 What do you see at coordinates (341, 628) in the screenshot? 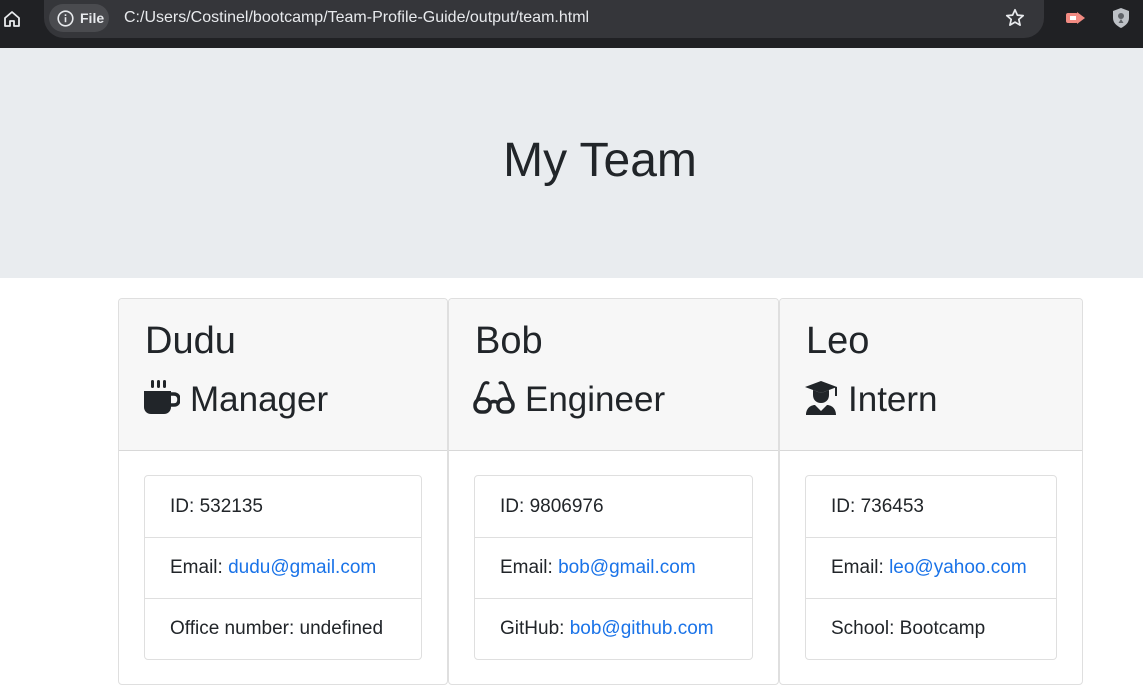
I see `office-number-value: undefined` at bounding box center [341, 628].